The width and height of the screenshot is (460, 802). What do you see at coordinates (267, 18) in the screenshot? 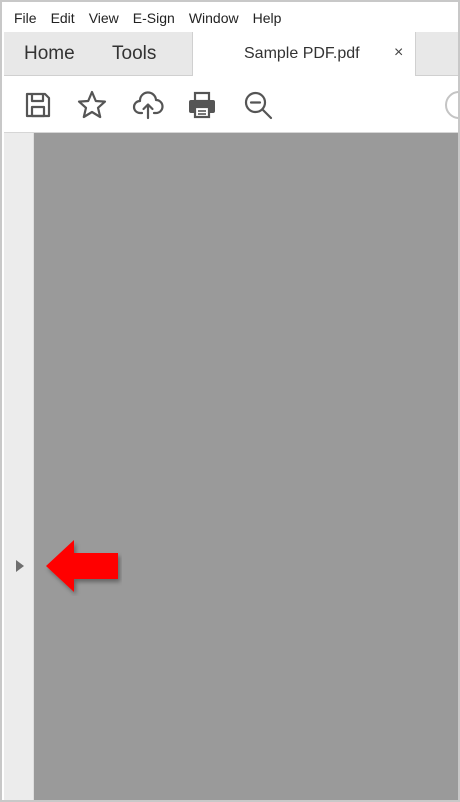
I see `menu-help: Help` at bounding box center [267, 18].